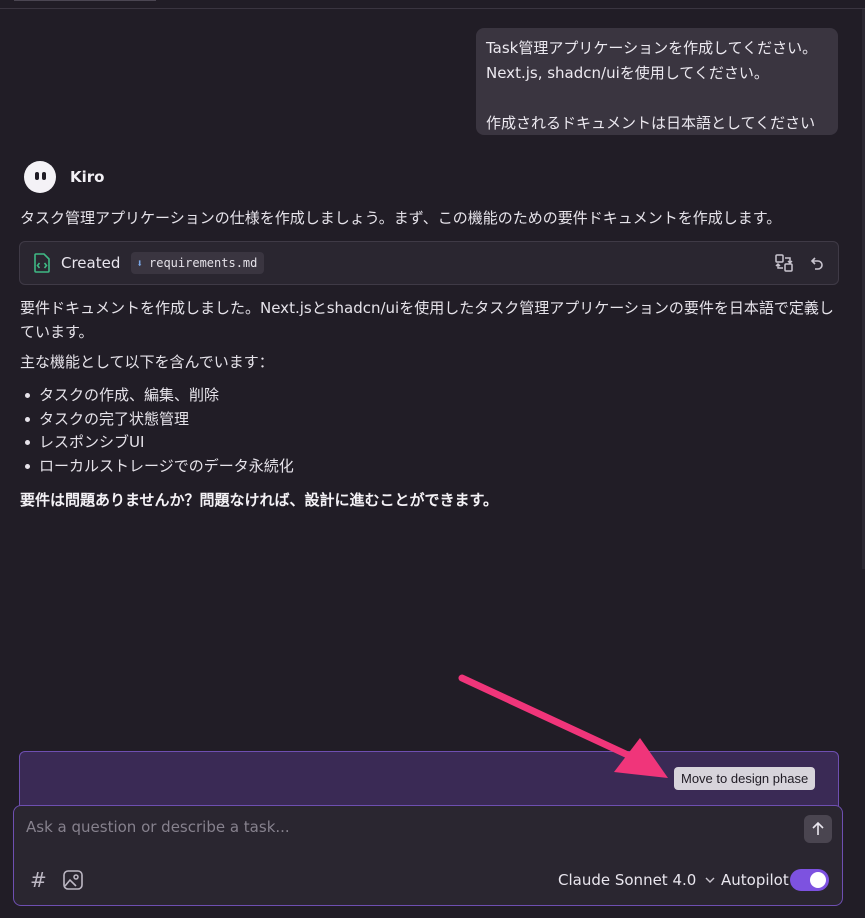  Describe the element at coordinates (428, 855) in the screenshot. I see `chat-composer: # Claude Sonnet 4.0 Autopilot` at that location.